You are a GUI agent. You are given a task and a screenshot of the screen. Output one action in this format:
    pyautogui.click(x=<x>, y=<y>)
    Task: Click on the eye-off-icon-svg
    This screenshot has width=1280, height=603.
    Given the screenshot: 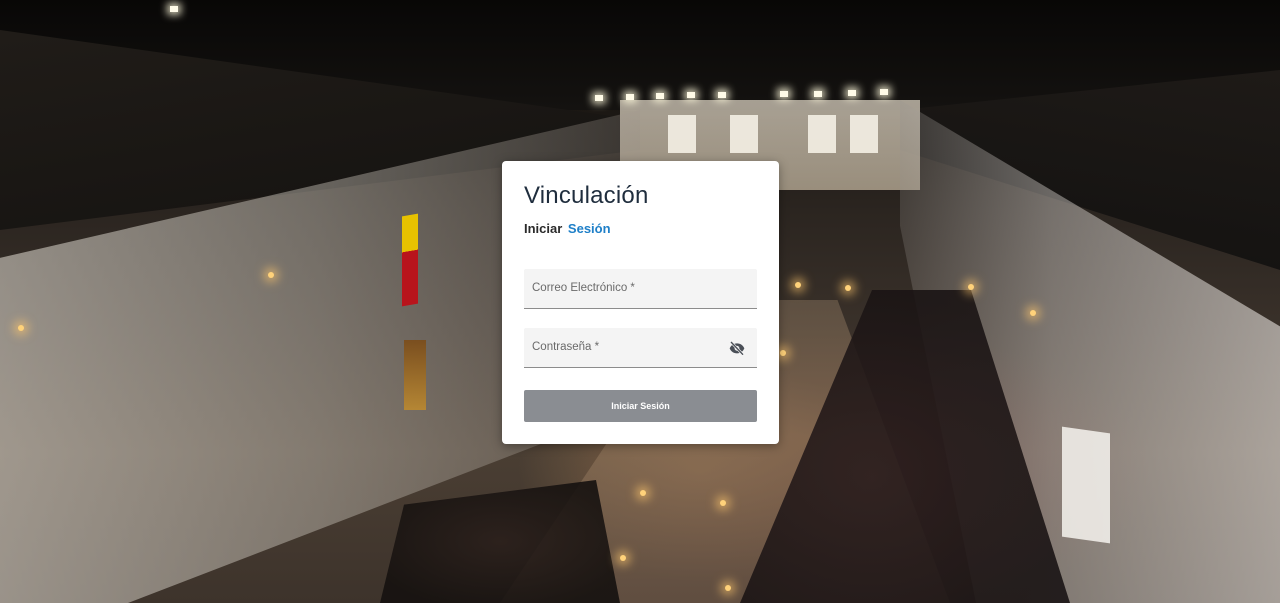 What is the action you would take?
    pyautogui.click(x=737, y=348)
    